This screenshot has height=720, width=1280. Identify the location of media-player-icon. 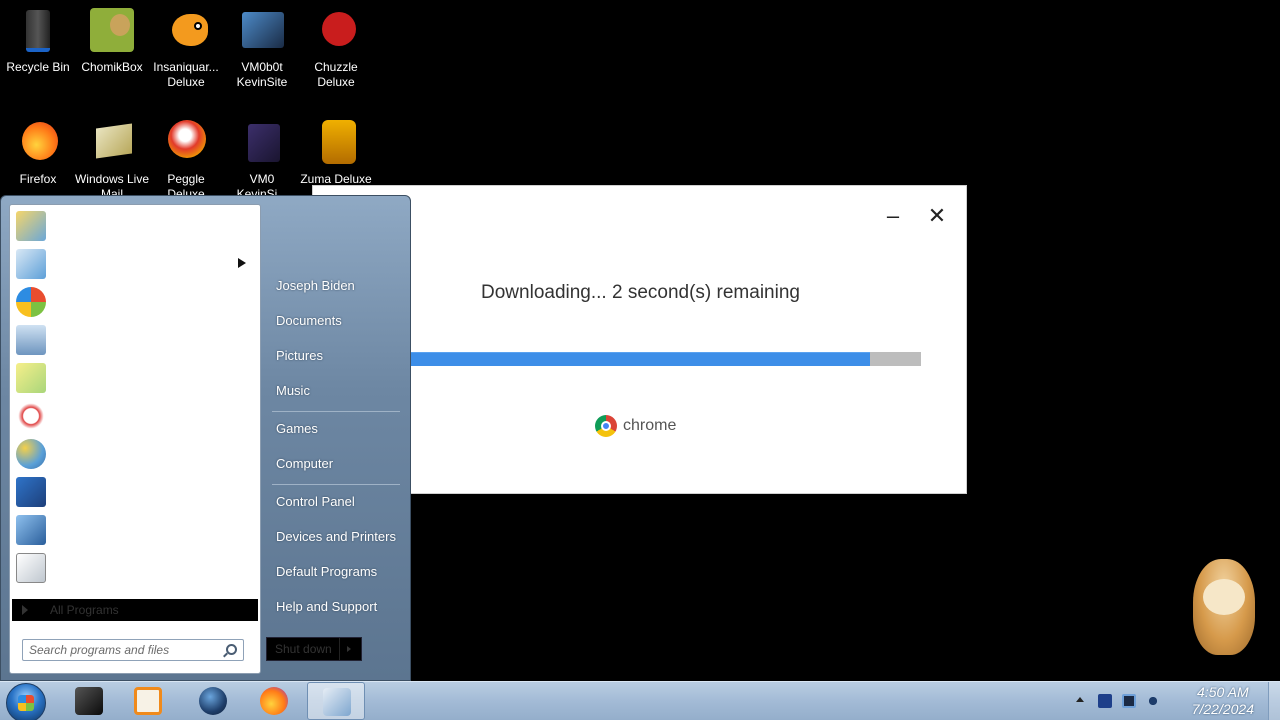
(148, 701).